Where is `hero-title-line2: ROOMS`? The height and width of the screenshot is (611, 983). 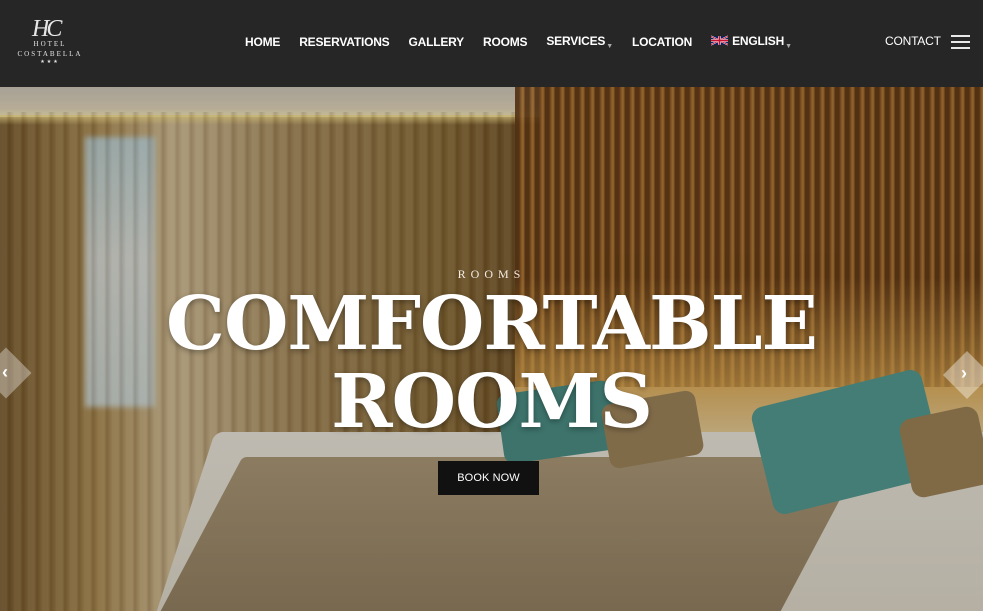 hero-title-line2: ROOMS is located at coordinates (492, 402).